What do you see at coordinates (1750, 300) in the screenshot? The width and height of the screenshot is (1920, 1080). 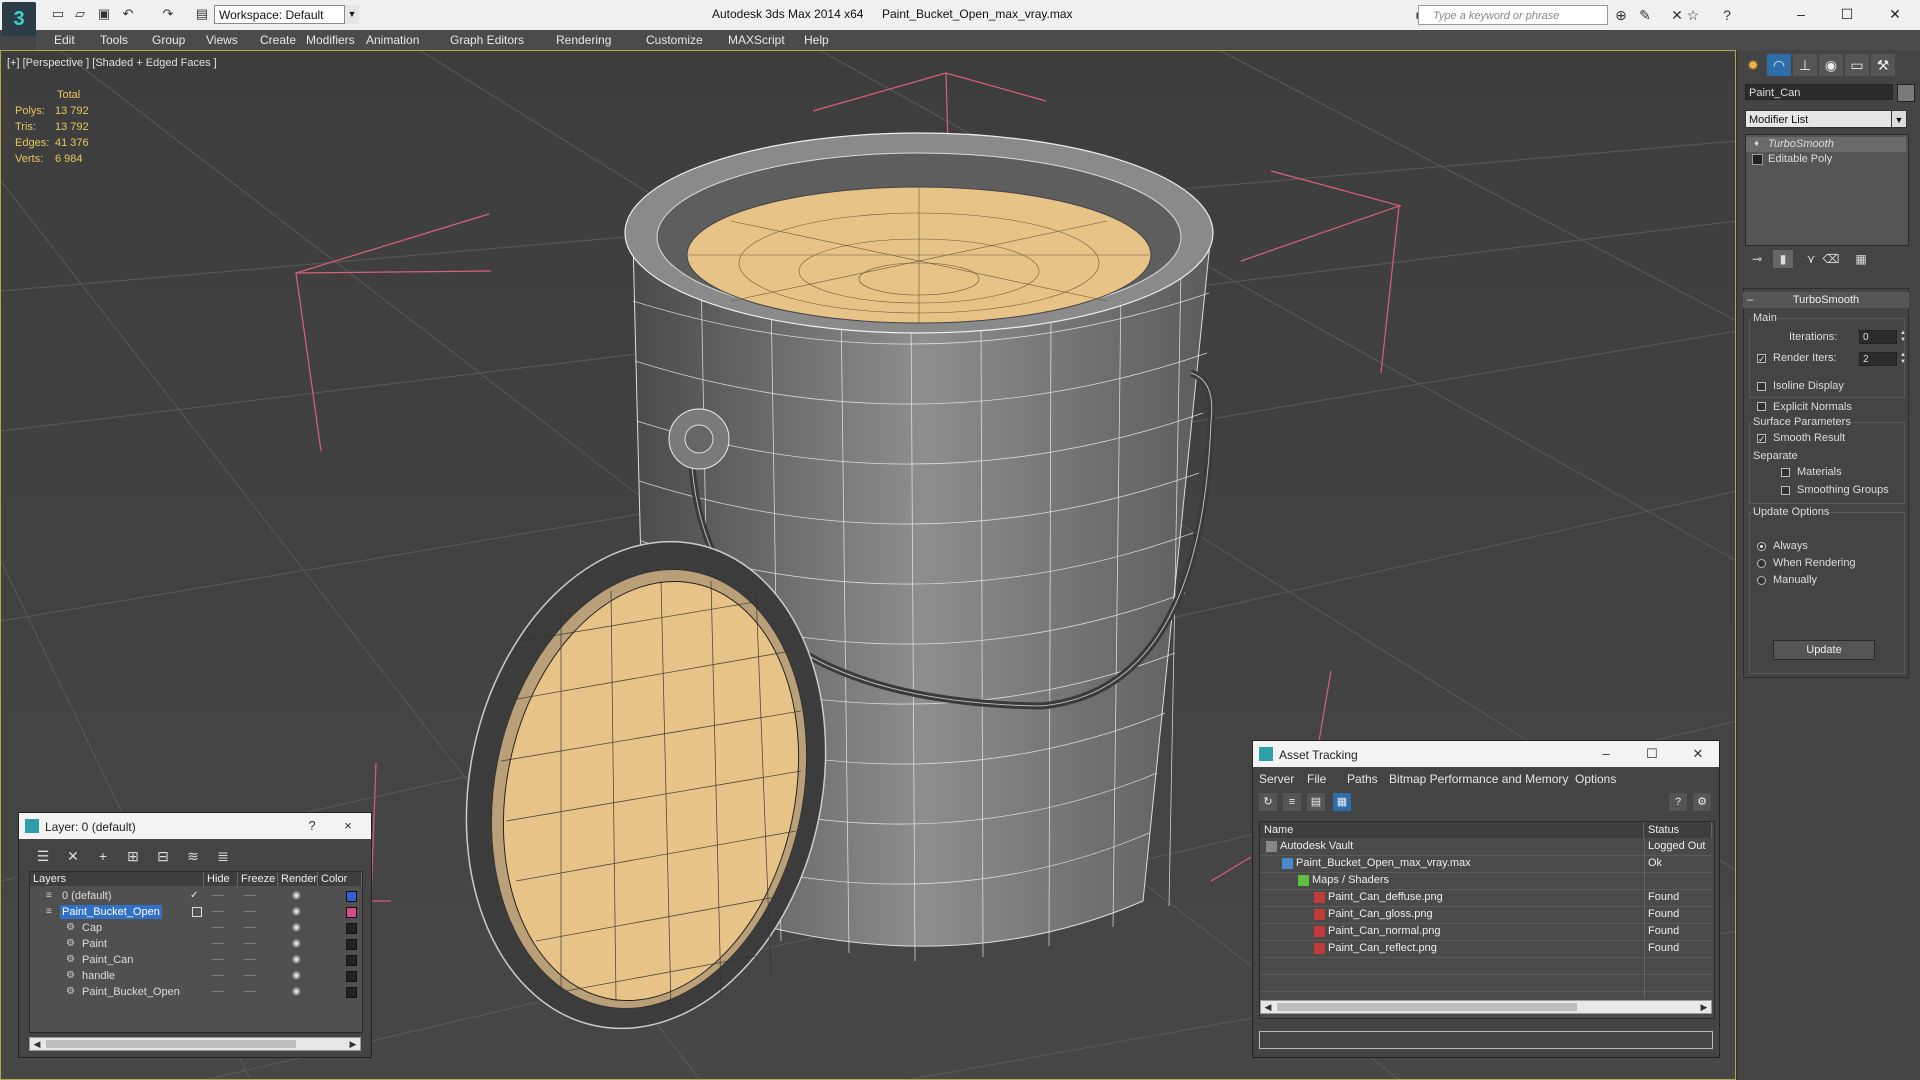 I see `collapse-icon: –` at bounding box center [1750, 300].